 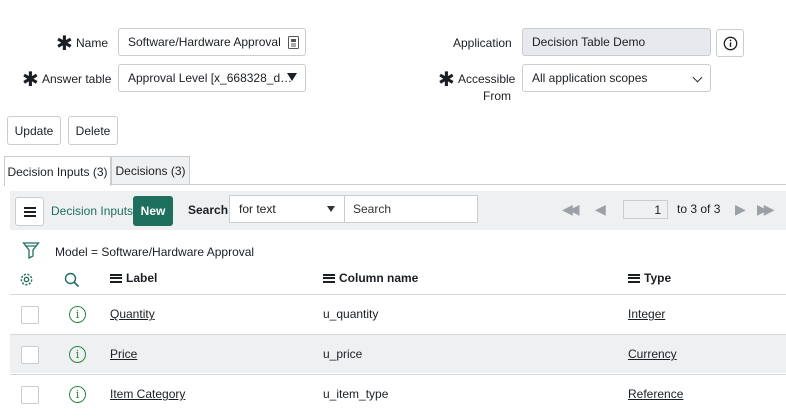 I want to click on row-type-link: Integer, so click(x=646, y=314).